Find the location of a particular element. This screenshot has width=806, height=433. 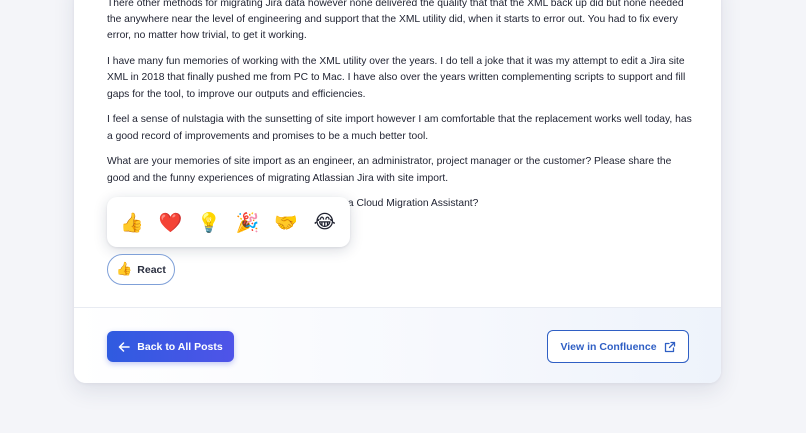

view-in-confluence-button: View in Confluence is located at coordinates (618, 346).